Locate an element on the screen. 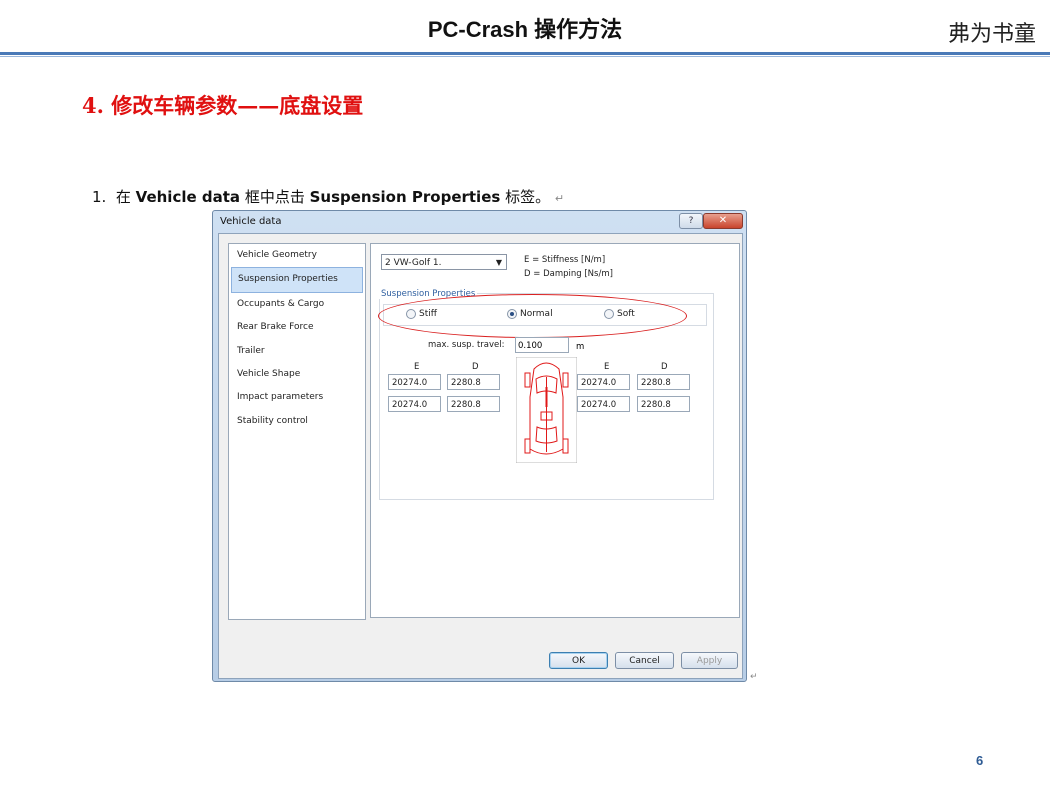 Image resolution: width=1050 pixels, height=788 pixels. col-header-e-right: E is located at coordinates (607, 367).